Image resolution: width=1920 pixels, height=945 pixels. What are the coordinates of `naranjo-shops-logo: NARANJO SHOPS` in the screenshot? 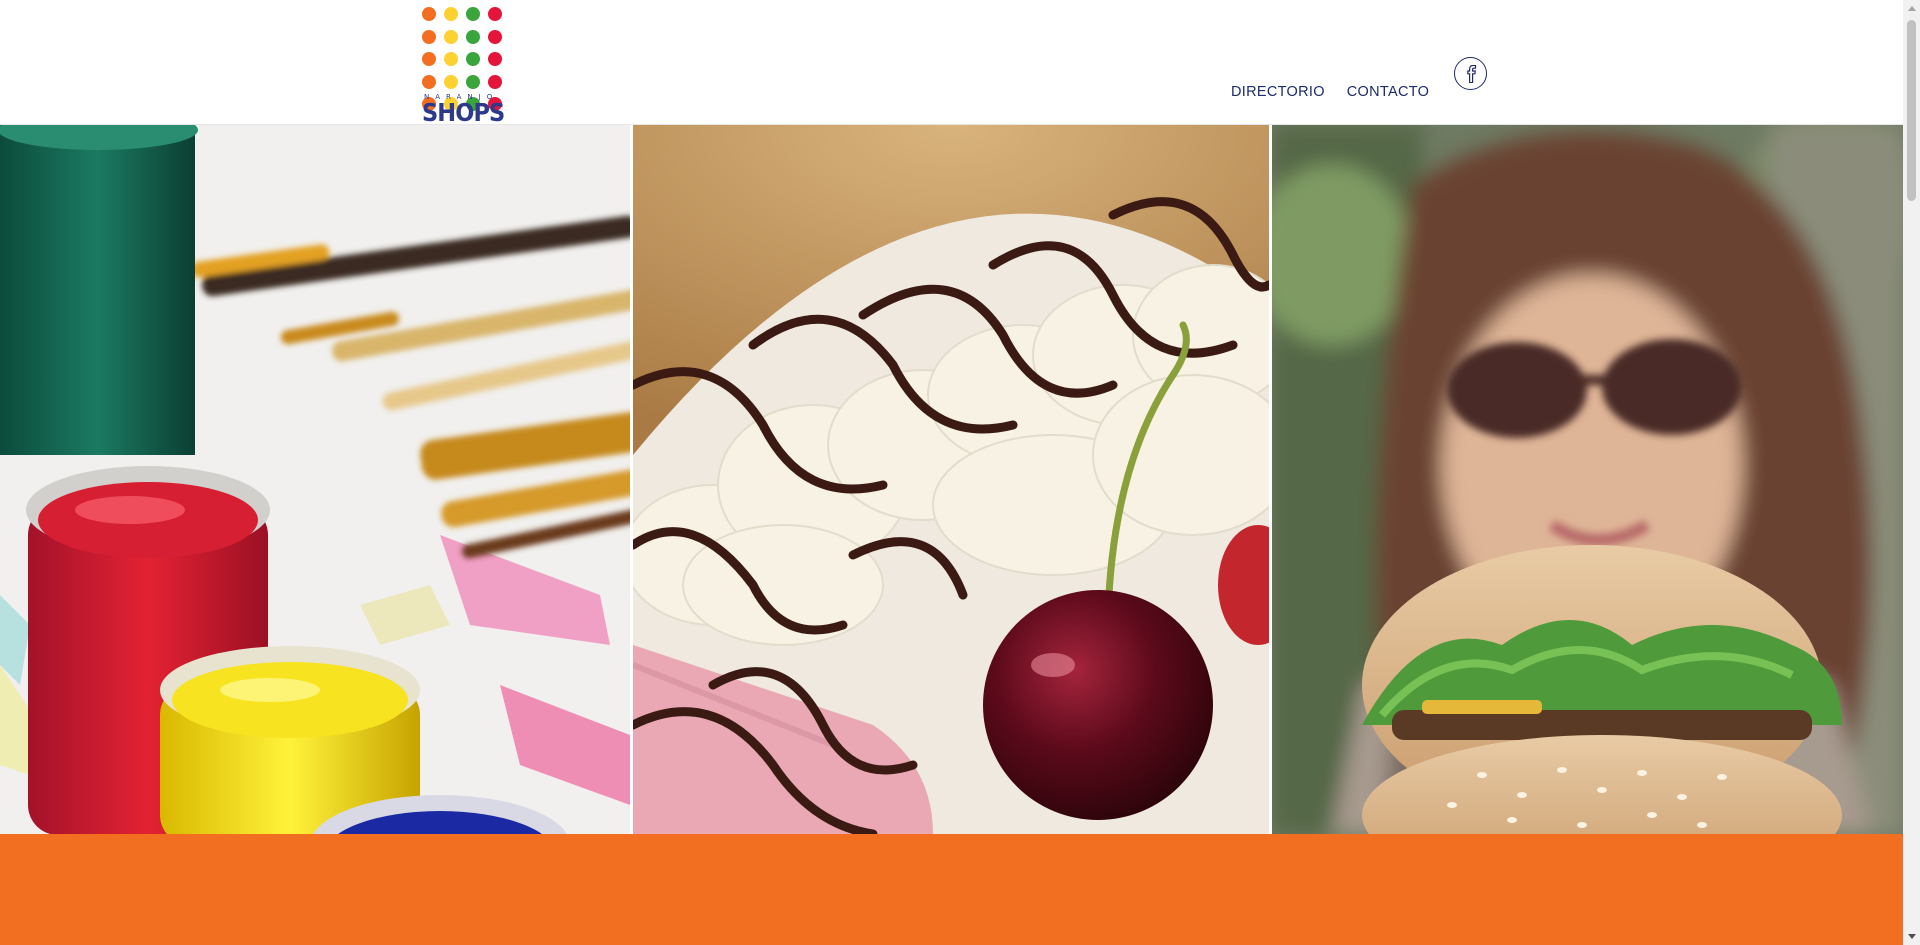 It's located at (466, 67).